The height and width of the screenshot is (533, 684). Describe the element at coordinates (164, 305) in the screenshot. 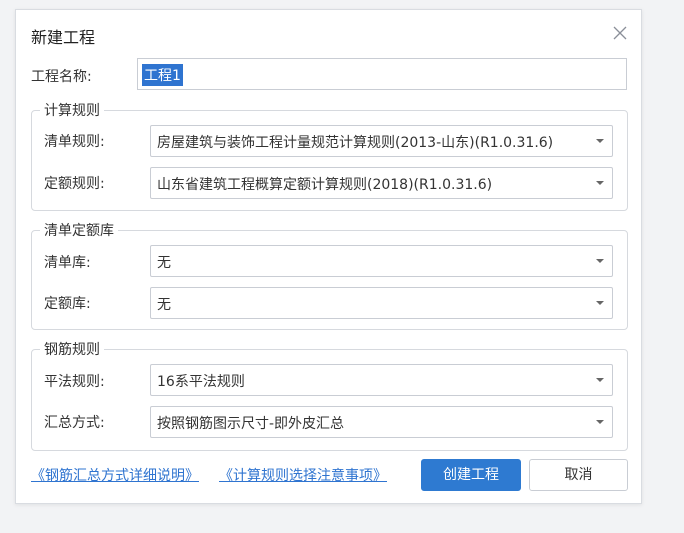

I see `quota-lib-value: 无` at that location.